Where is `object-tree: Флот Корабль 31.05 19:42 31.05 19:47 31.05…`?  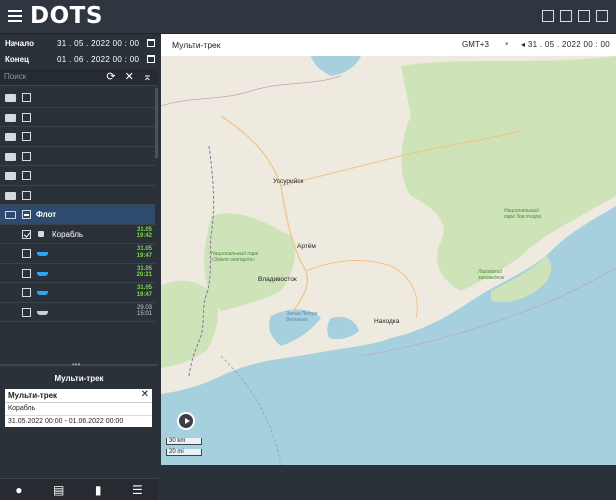
object-tree: Флот Корабль 31.05 19:42 31.05 19:47 31.05… is located at coordinates (77, 205).